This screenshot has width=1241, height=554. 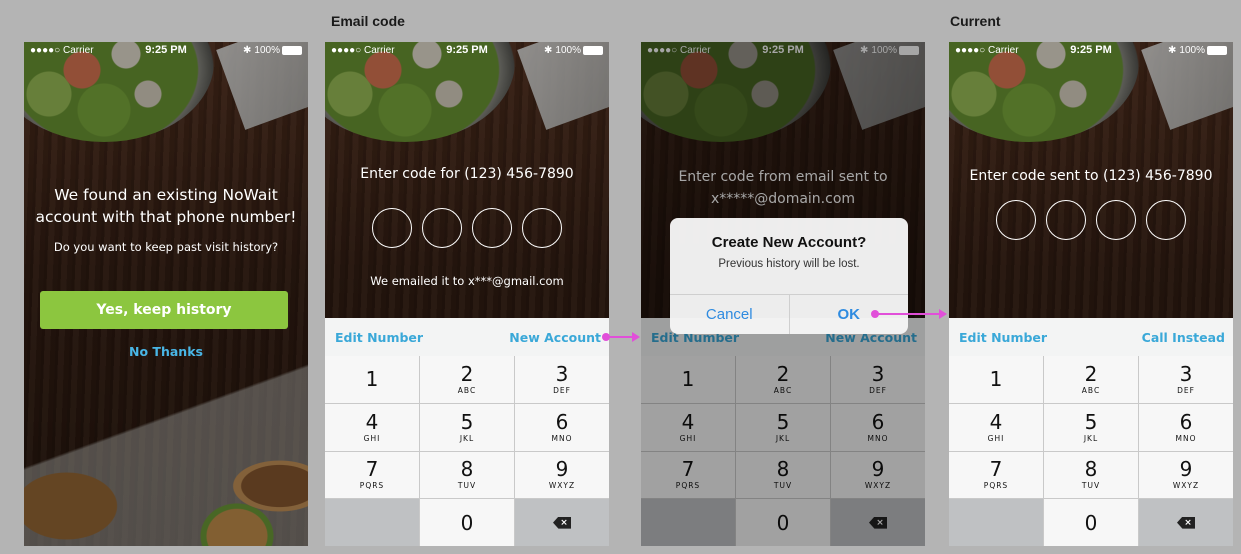 I want to click on new-account-link: New Account, so click(x=555, y=337).